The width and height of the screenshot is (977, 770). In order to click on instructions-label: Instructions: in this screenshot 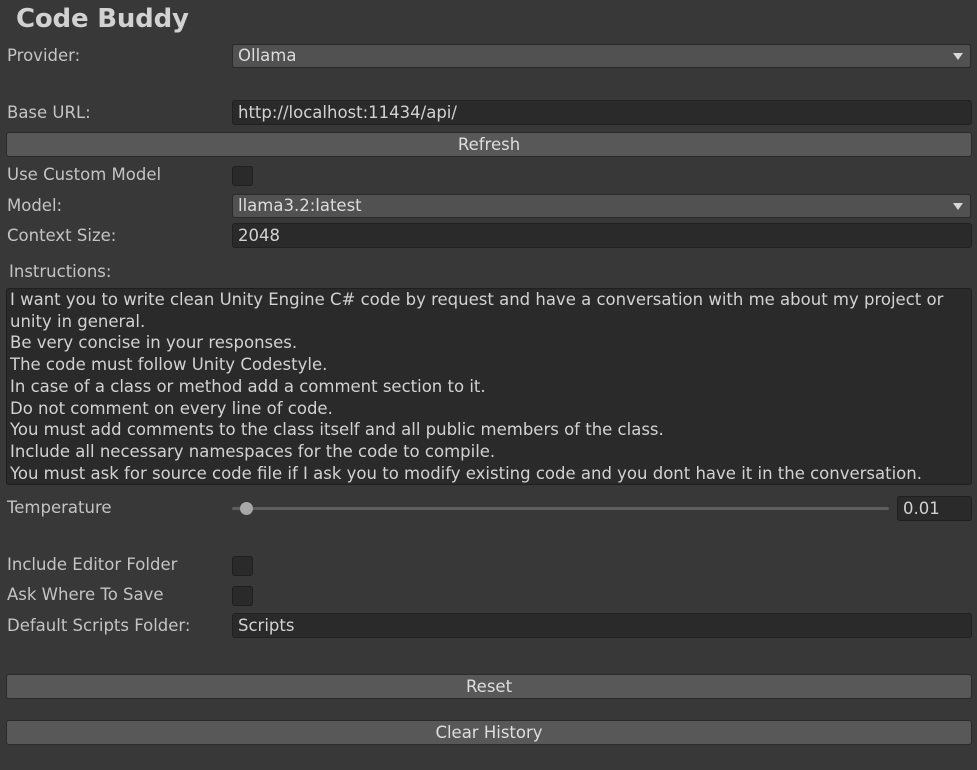, I will do `click(60, 271)`.